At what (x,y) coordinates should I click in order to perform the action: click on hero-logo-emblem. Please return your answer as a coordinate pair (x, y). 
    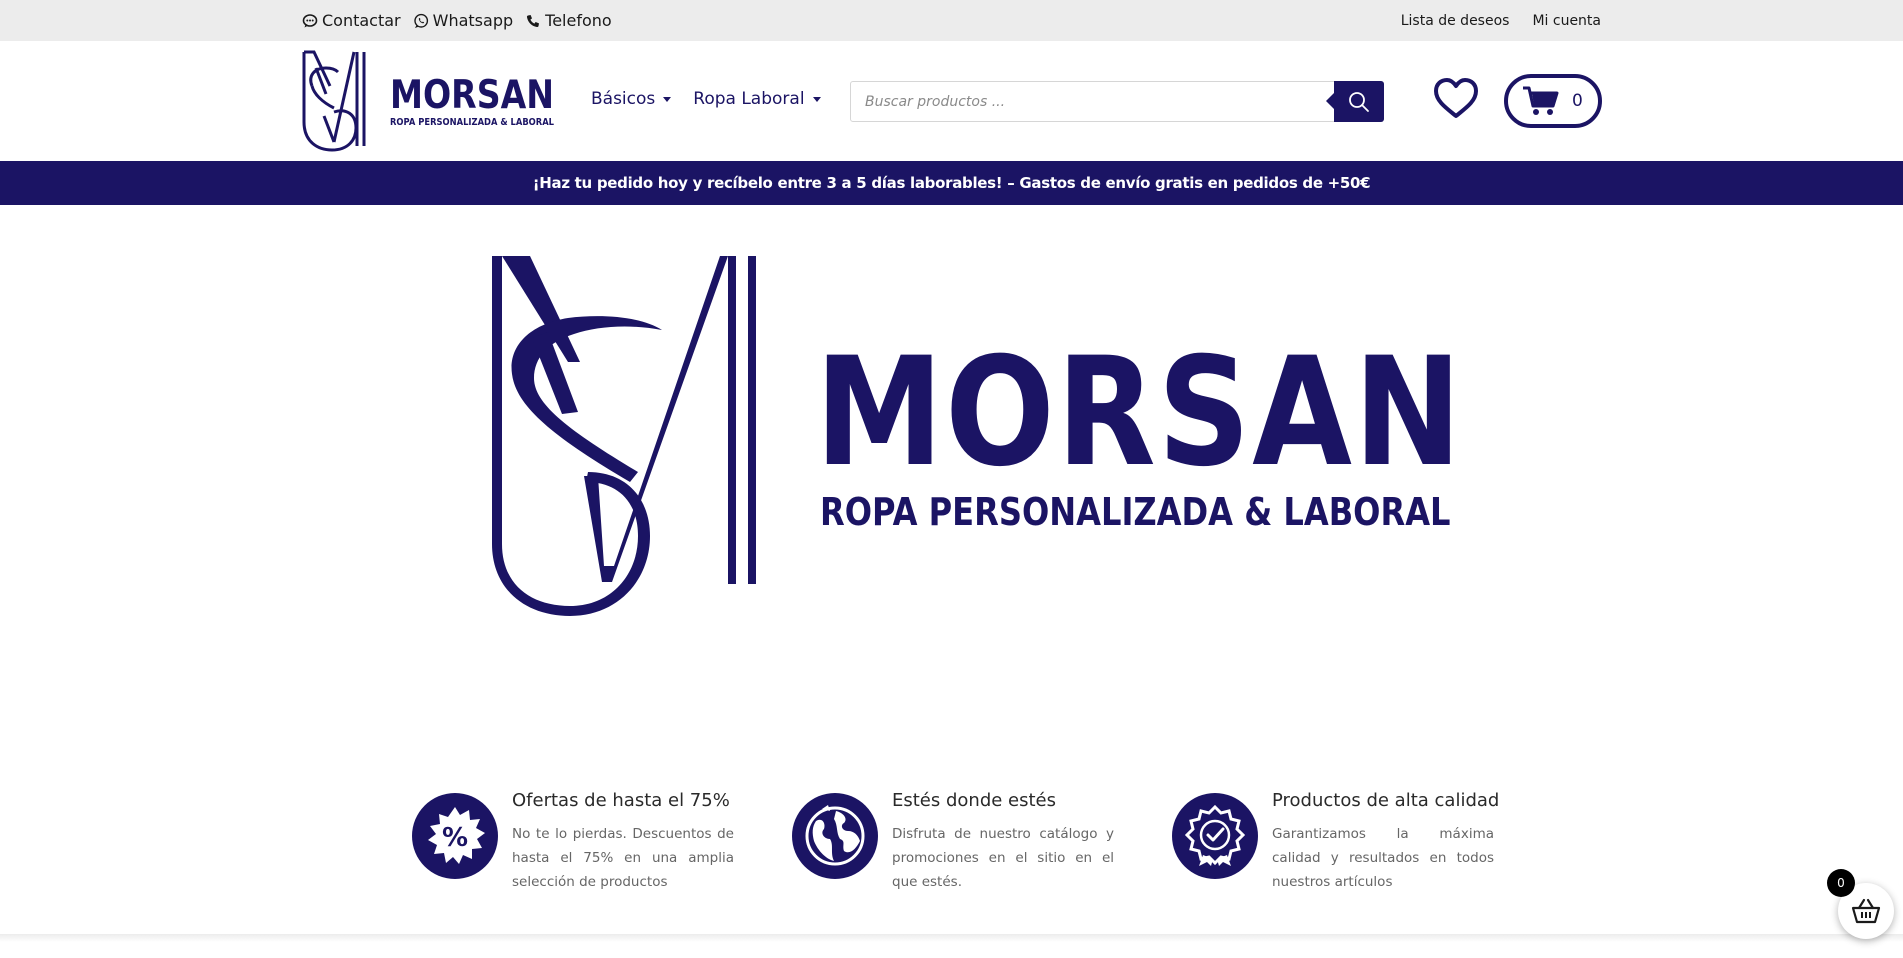
    Looking at the image, I should click on (624, 436).